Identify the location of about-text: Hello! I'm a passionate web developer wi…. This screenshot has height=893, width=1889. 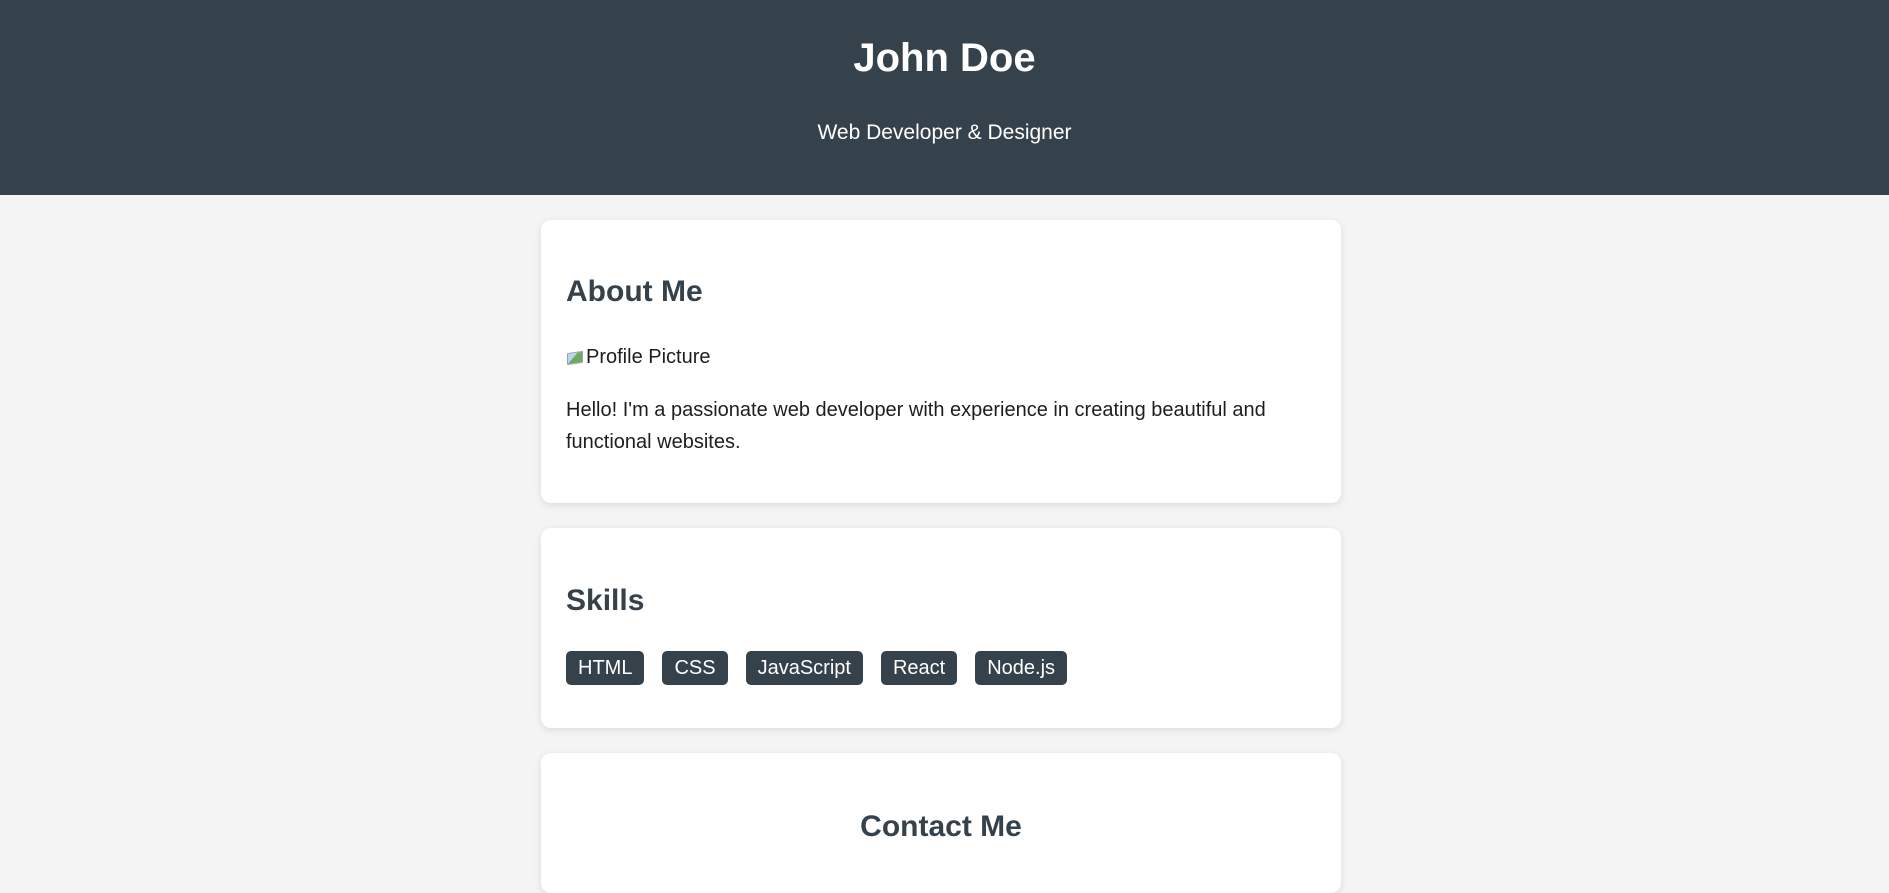
(916, 426).